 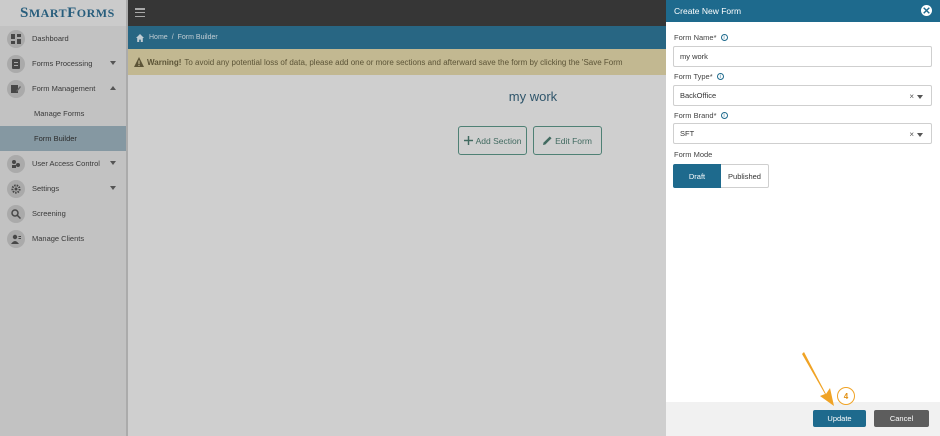 I want to click on annotation-arrow-icon, so click(x=818, y=379).